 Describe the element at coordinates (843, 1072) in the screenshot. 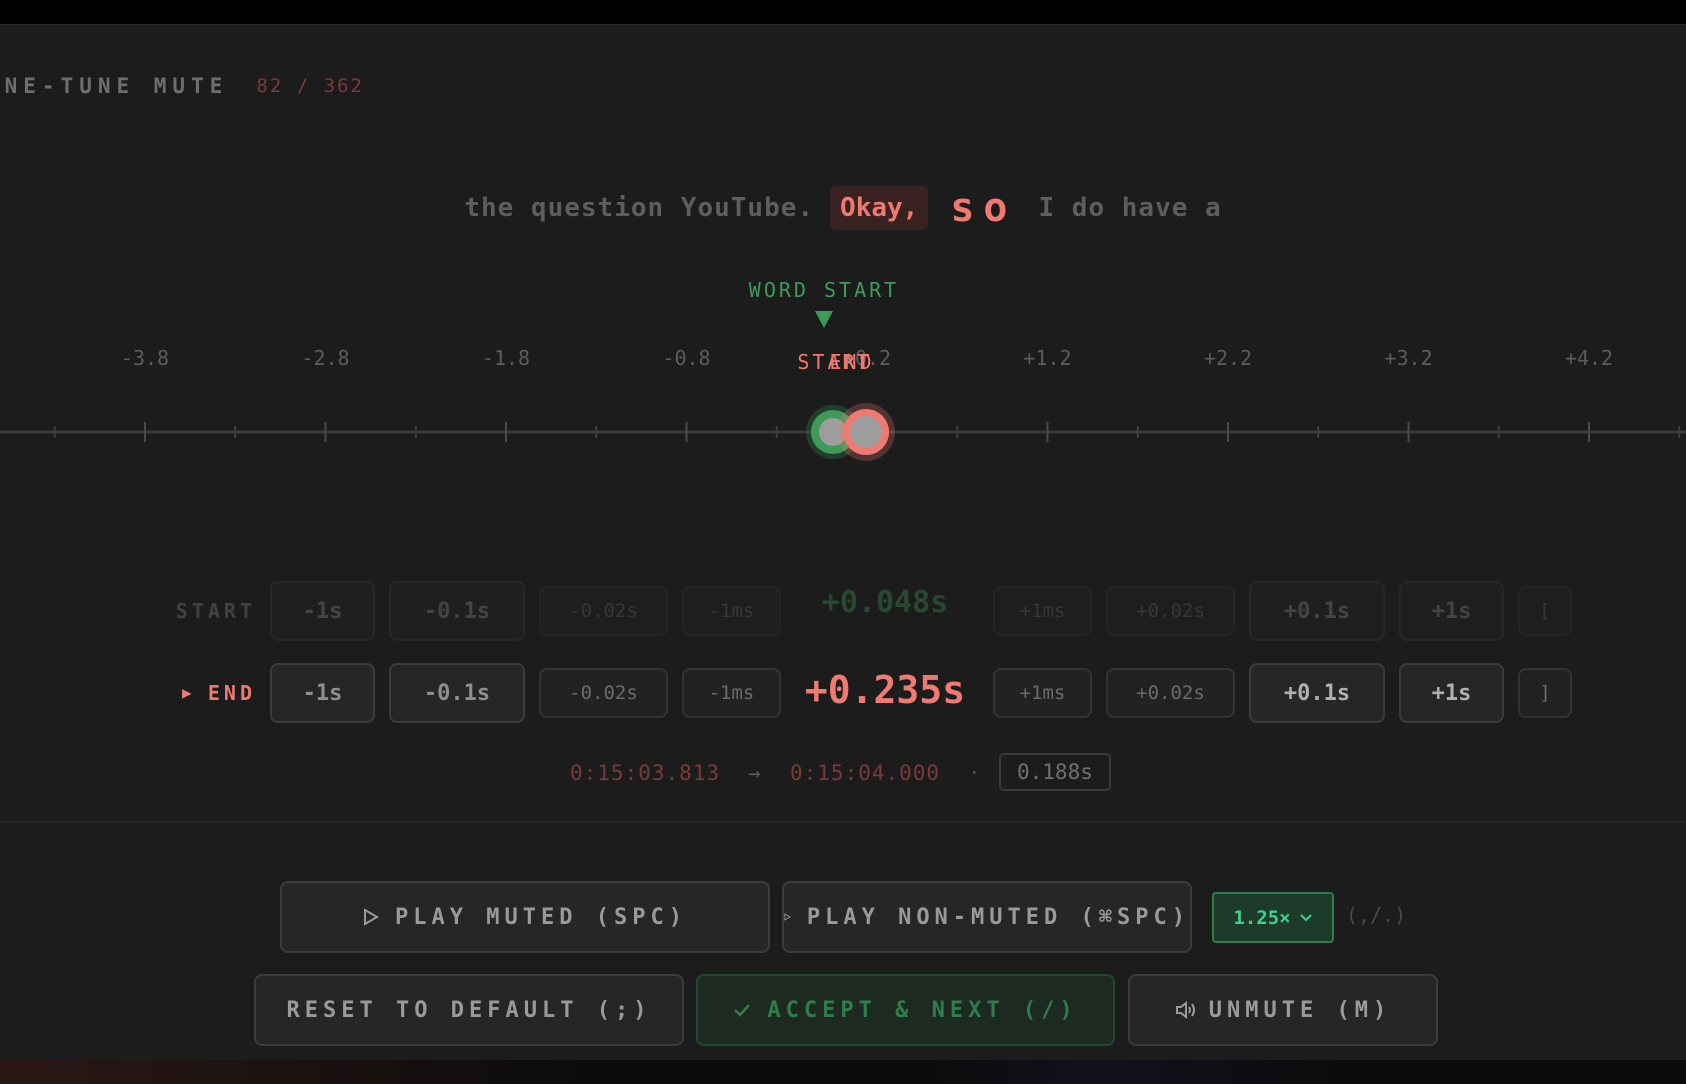

I see `window-bottom-strip` at that location.